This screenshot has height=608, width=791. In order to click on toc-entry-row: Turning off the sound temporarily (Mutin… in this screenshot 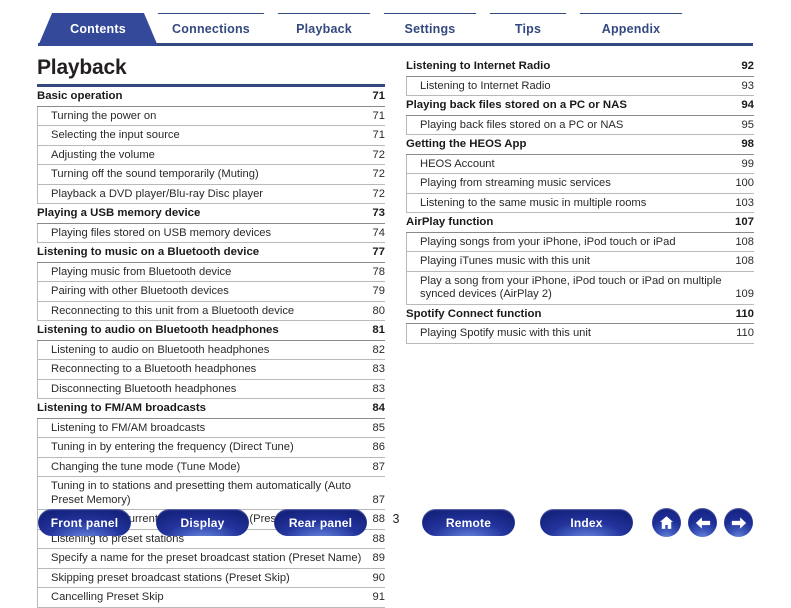, I will do `click(211, 175)`.